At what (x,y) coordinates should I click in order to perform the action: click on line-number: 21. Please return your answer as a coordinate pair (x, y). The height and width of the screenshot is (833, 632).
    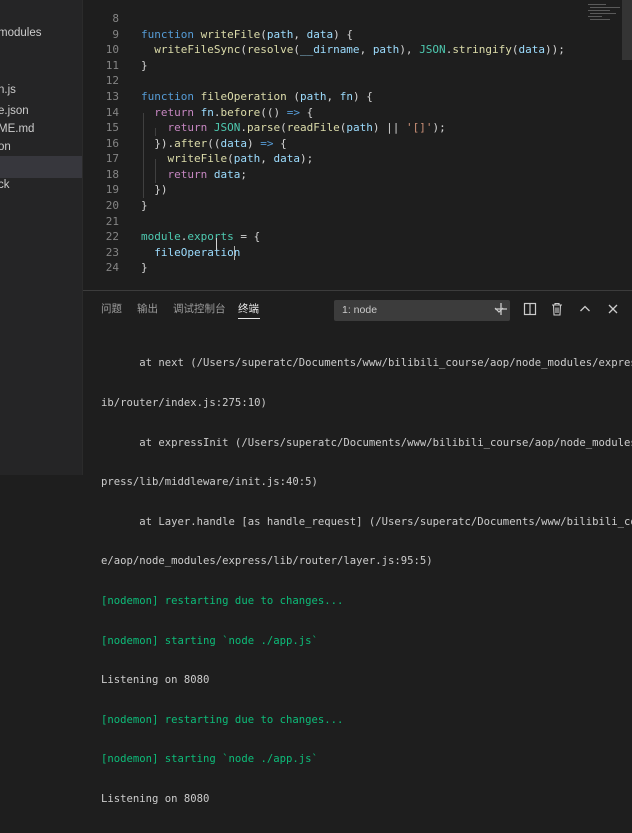
    Looking at the image, I should click on (112, 221).